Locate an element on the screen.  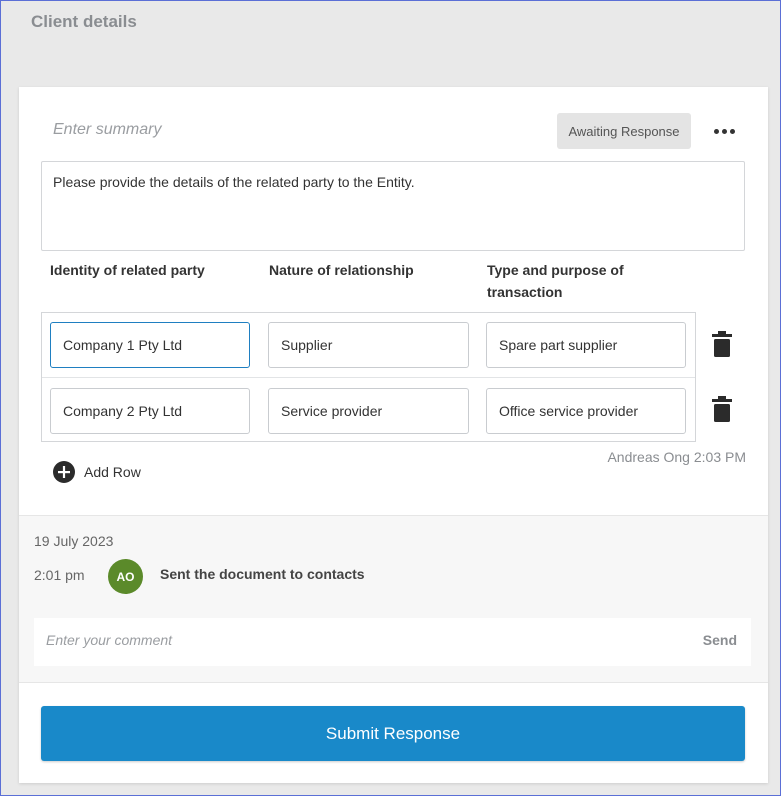
more-horizontal-icon is located at coordinates (724, 131).